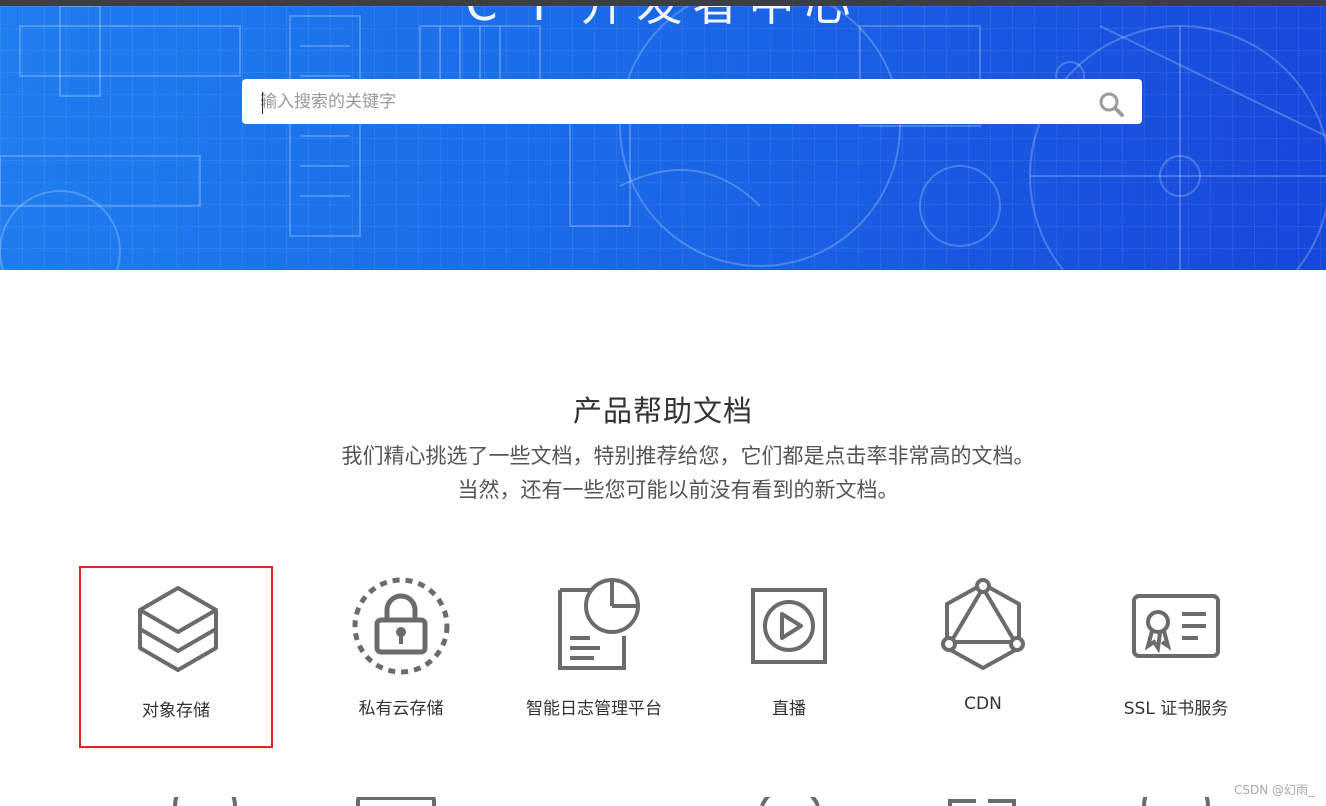 Image resolution: width=1326 pixels, height=806 pixels. Describe the element at coordinates (983, 624) in the screenshot. I see `network-triangle-icon` at that location.